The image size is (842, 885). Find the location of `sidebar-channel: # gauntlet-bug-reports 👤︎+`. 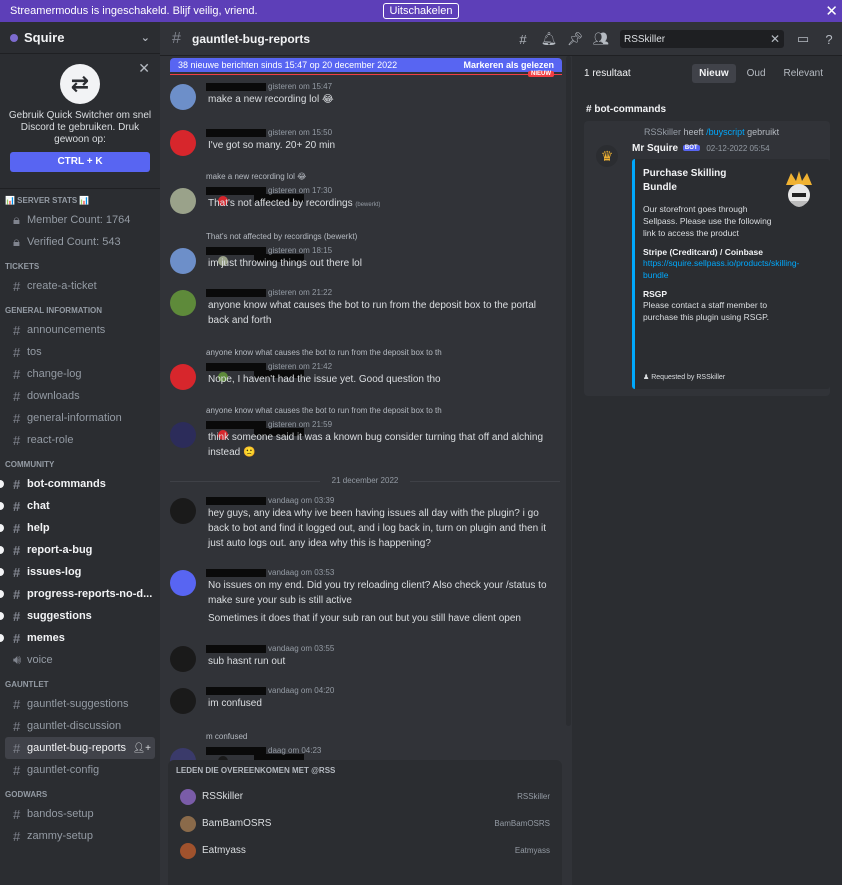

sidebar-channel: # gauntlet-bug-reports 👤︎+ is located at coordinates (80, 748).